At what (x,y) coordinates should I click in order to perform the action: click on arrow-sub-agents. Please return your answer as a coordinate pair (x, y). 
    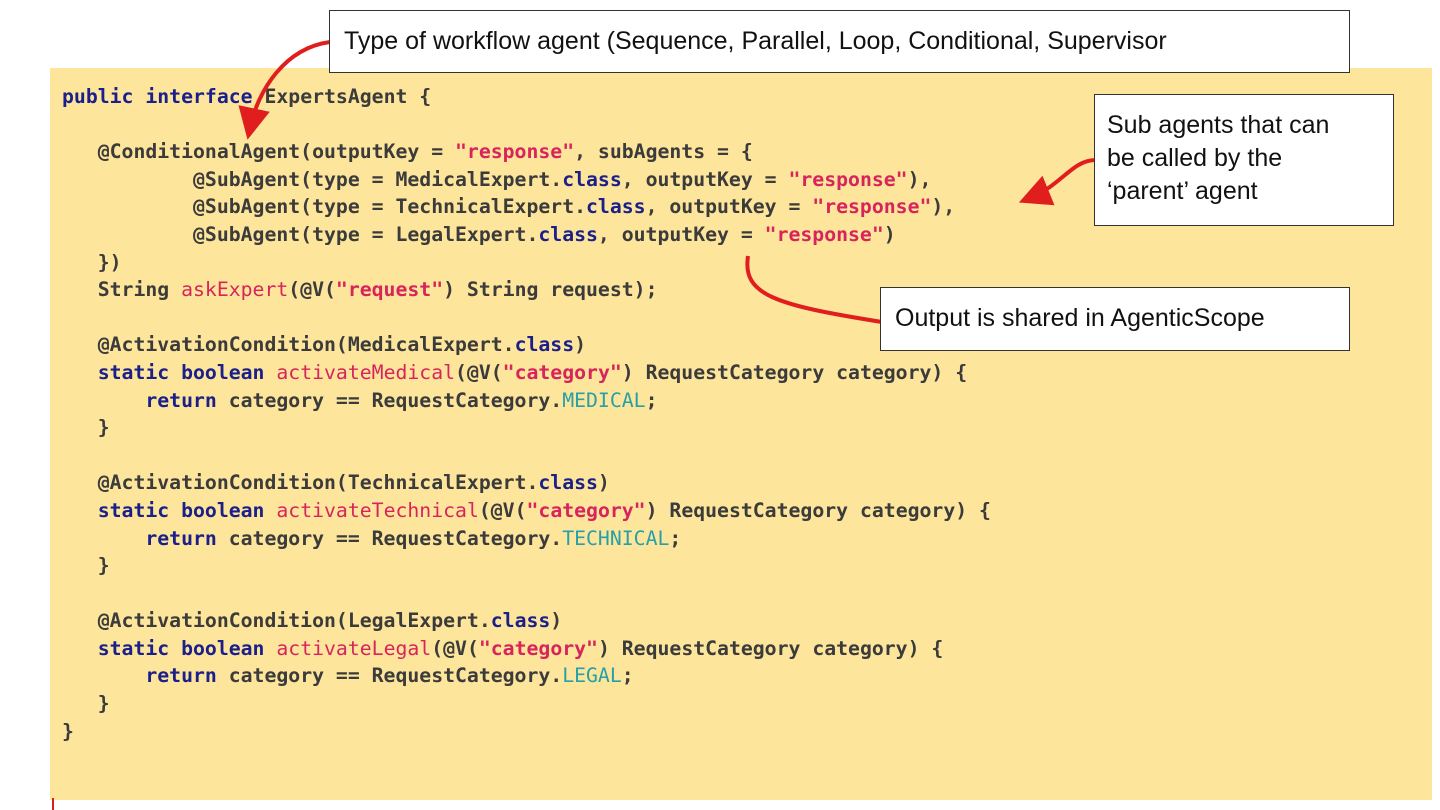
    Looking at the image, I should click on (1057, 182).